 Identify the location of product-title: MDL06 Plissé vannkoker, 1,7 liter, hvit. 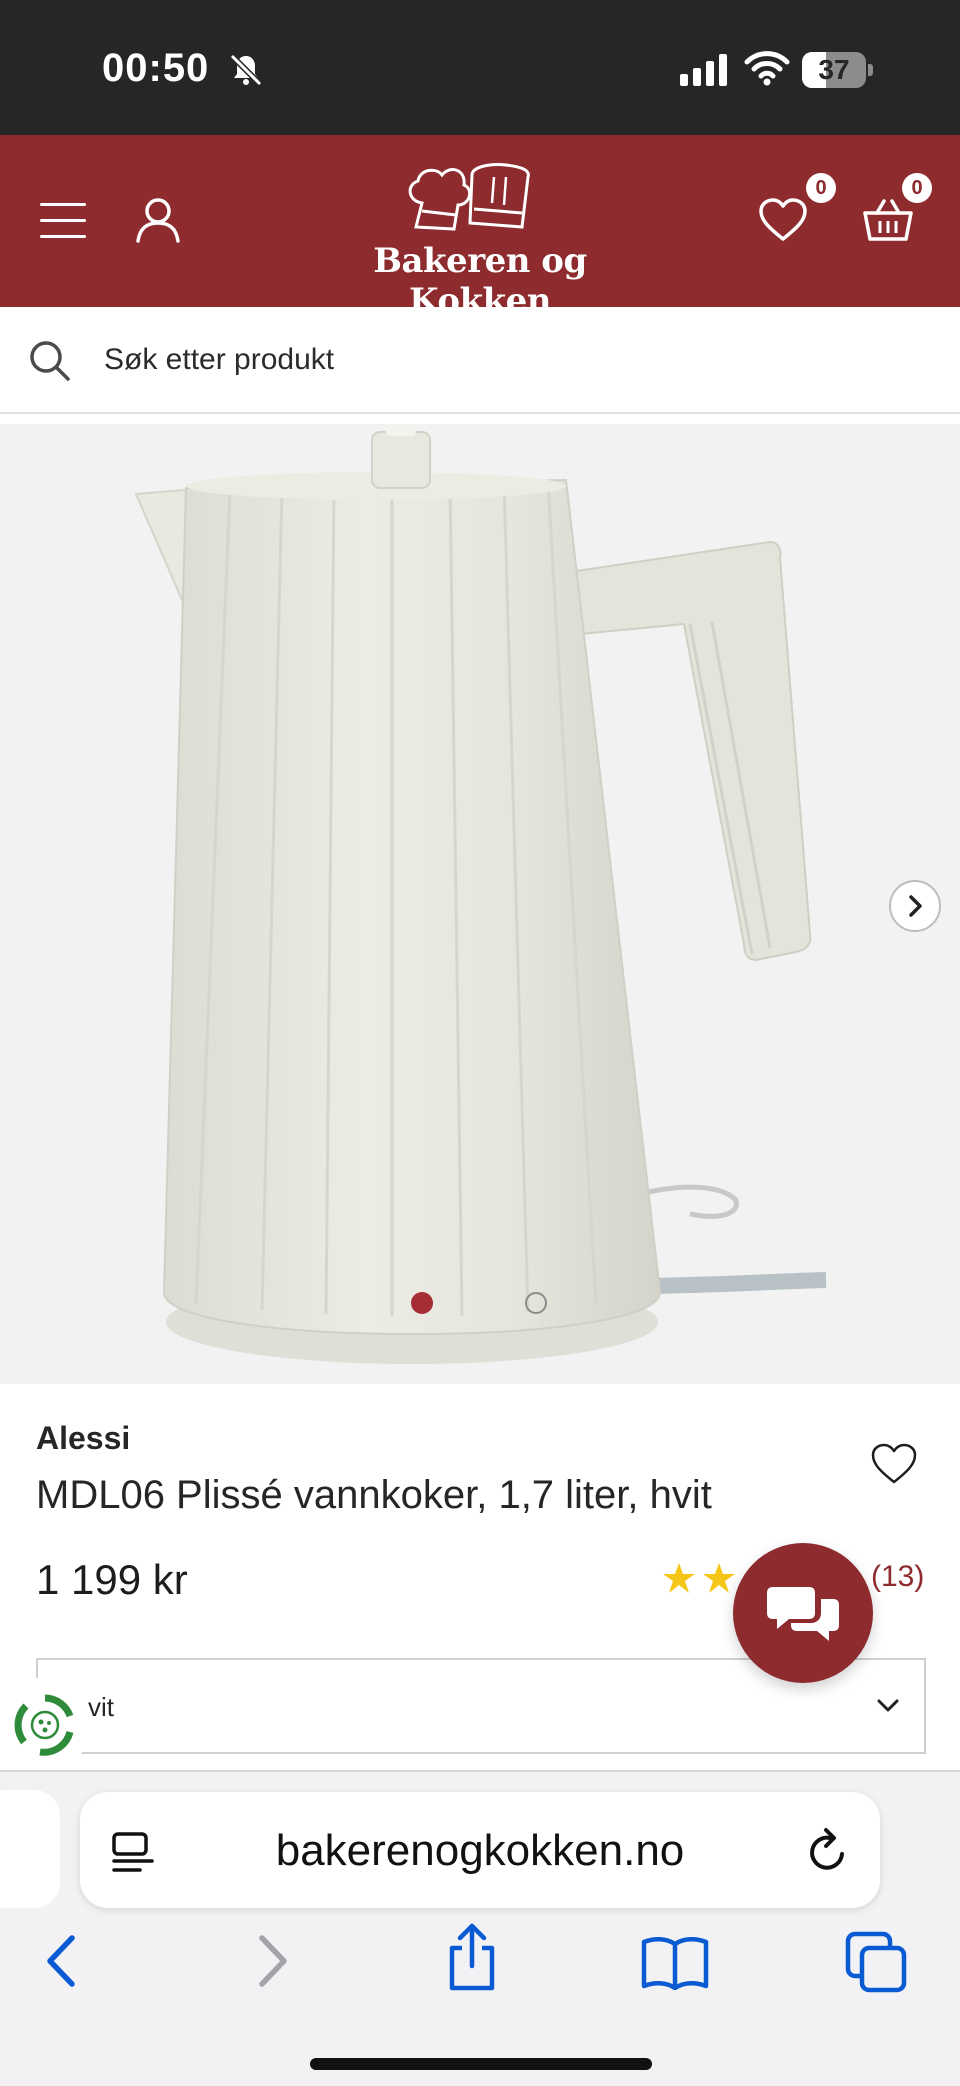
(374, 1495).